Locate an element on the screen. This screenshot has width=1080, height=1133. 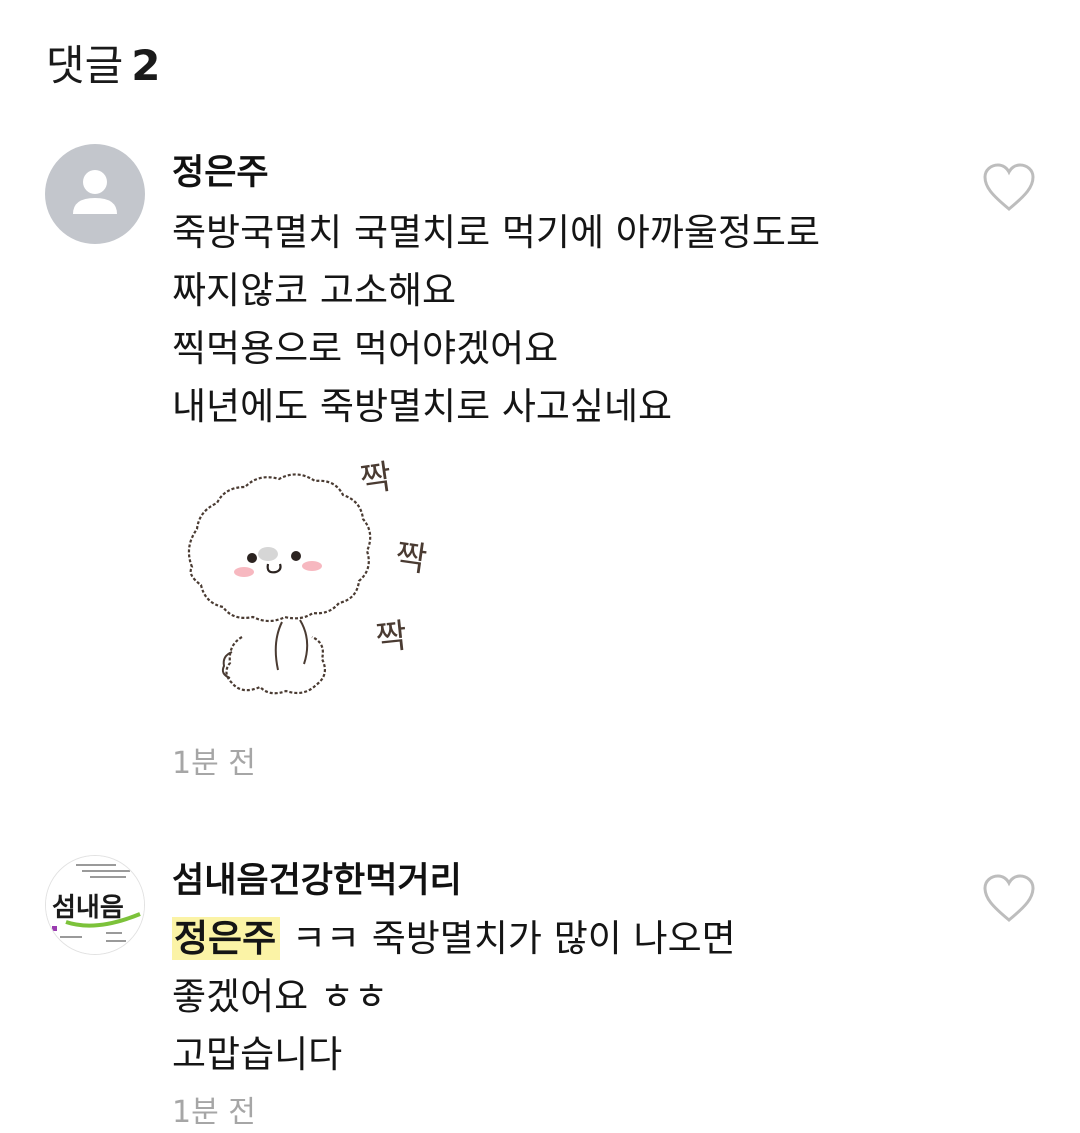
avatar is located at coordinates (95, 194).